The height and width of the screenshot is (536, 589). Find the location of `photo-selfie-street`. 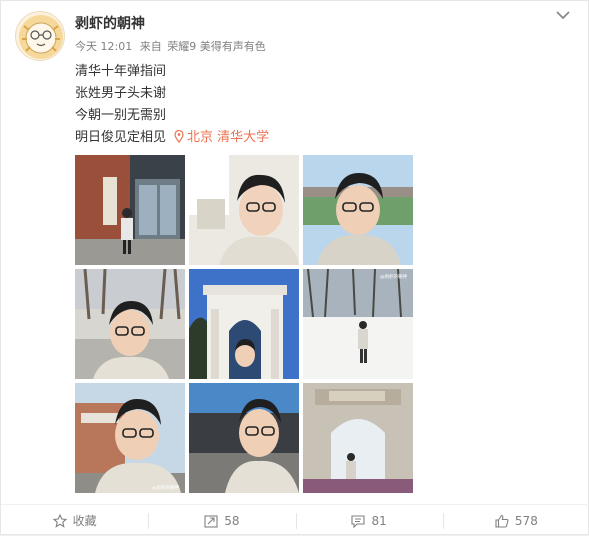

photo-selfie-street is located at coordinates (244, 438).